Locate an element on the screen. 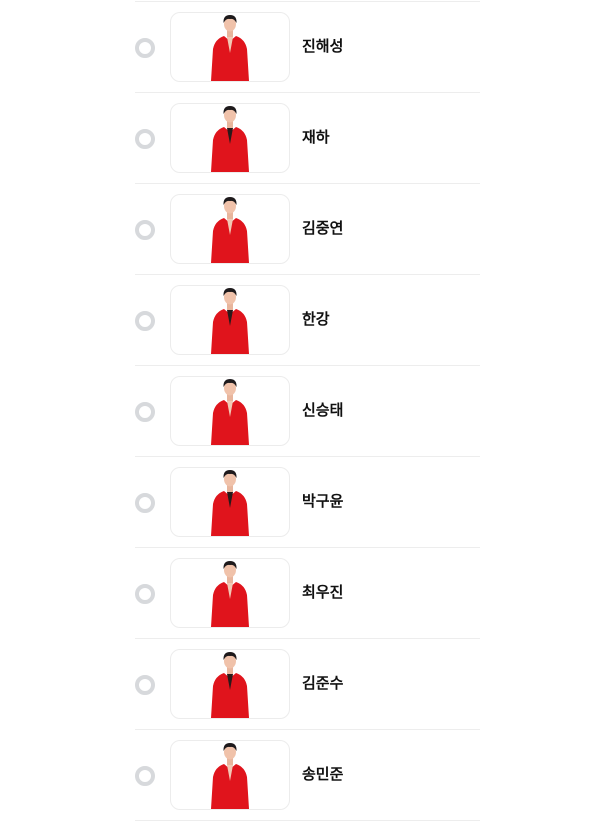 Image resolution: width=615 pixels, height=828 pixels. candidate-name: 신승태 is located at coordinates (323, 410).